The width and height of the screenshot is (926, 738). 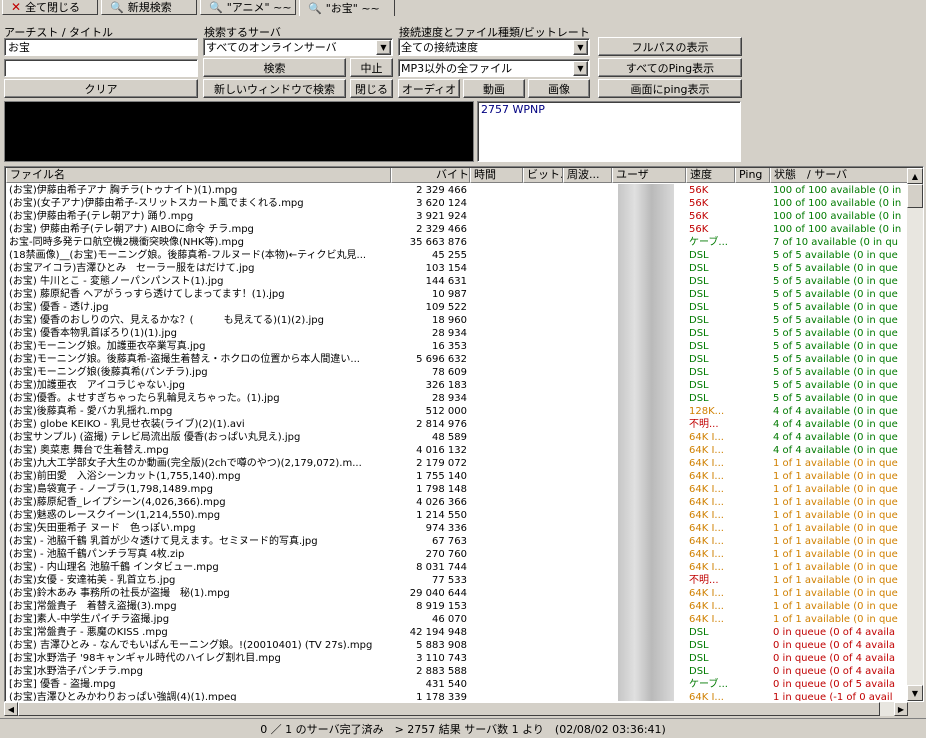 What do you see at coordinates (145, 658) in the screenshot?
I see `file-name: [お宝]水野浩子 '98キャンギャル時代のハイレグ割れ目.mpg` at bounding box center [145, 658].